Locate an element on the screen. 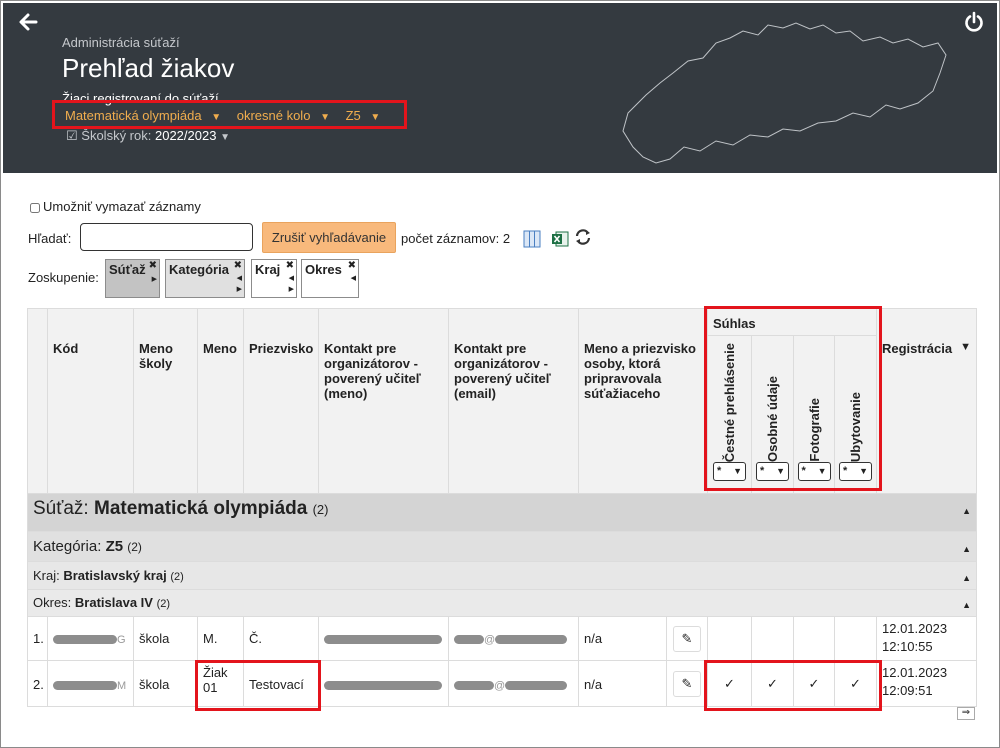 This screenshot has height=748, width=1000. registration-label: Registrácia is located at coordinates (917, 348).